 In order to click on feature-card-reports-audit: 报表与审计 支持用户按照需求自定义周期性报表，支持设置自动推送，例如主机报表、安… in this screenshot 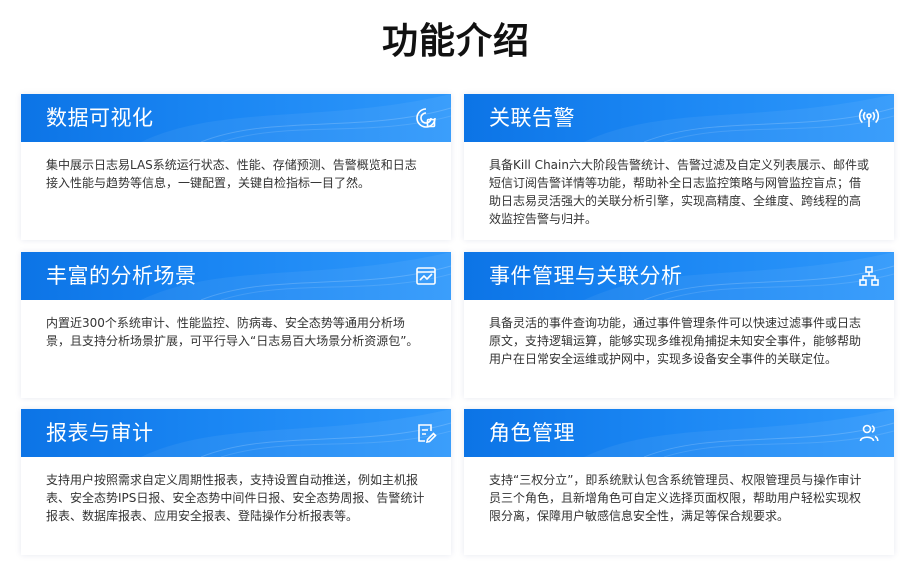, I will do `click(236, 482)`.